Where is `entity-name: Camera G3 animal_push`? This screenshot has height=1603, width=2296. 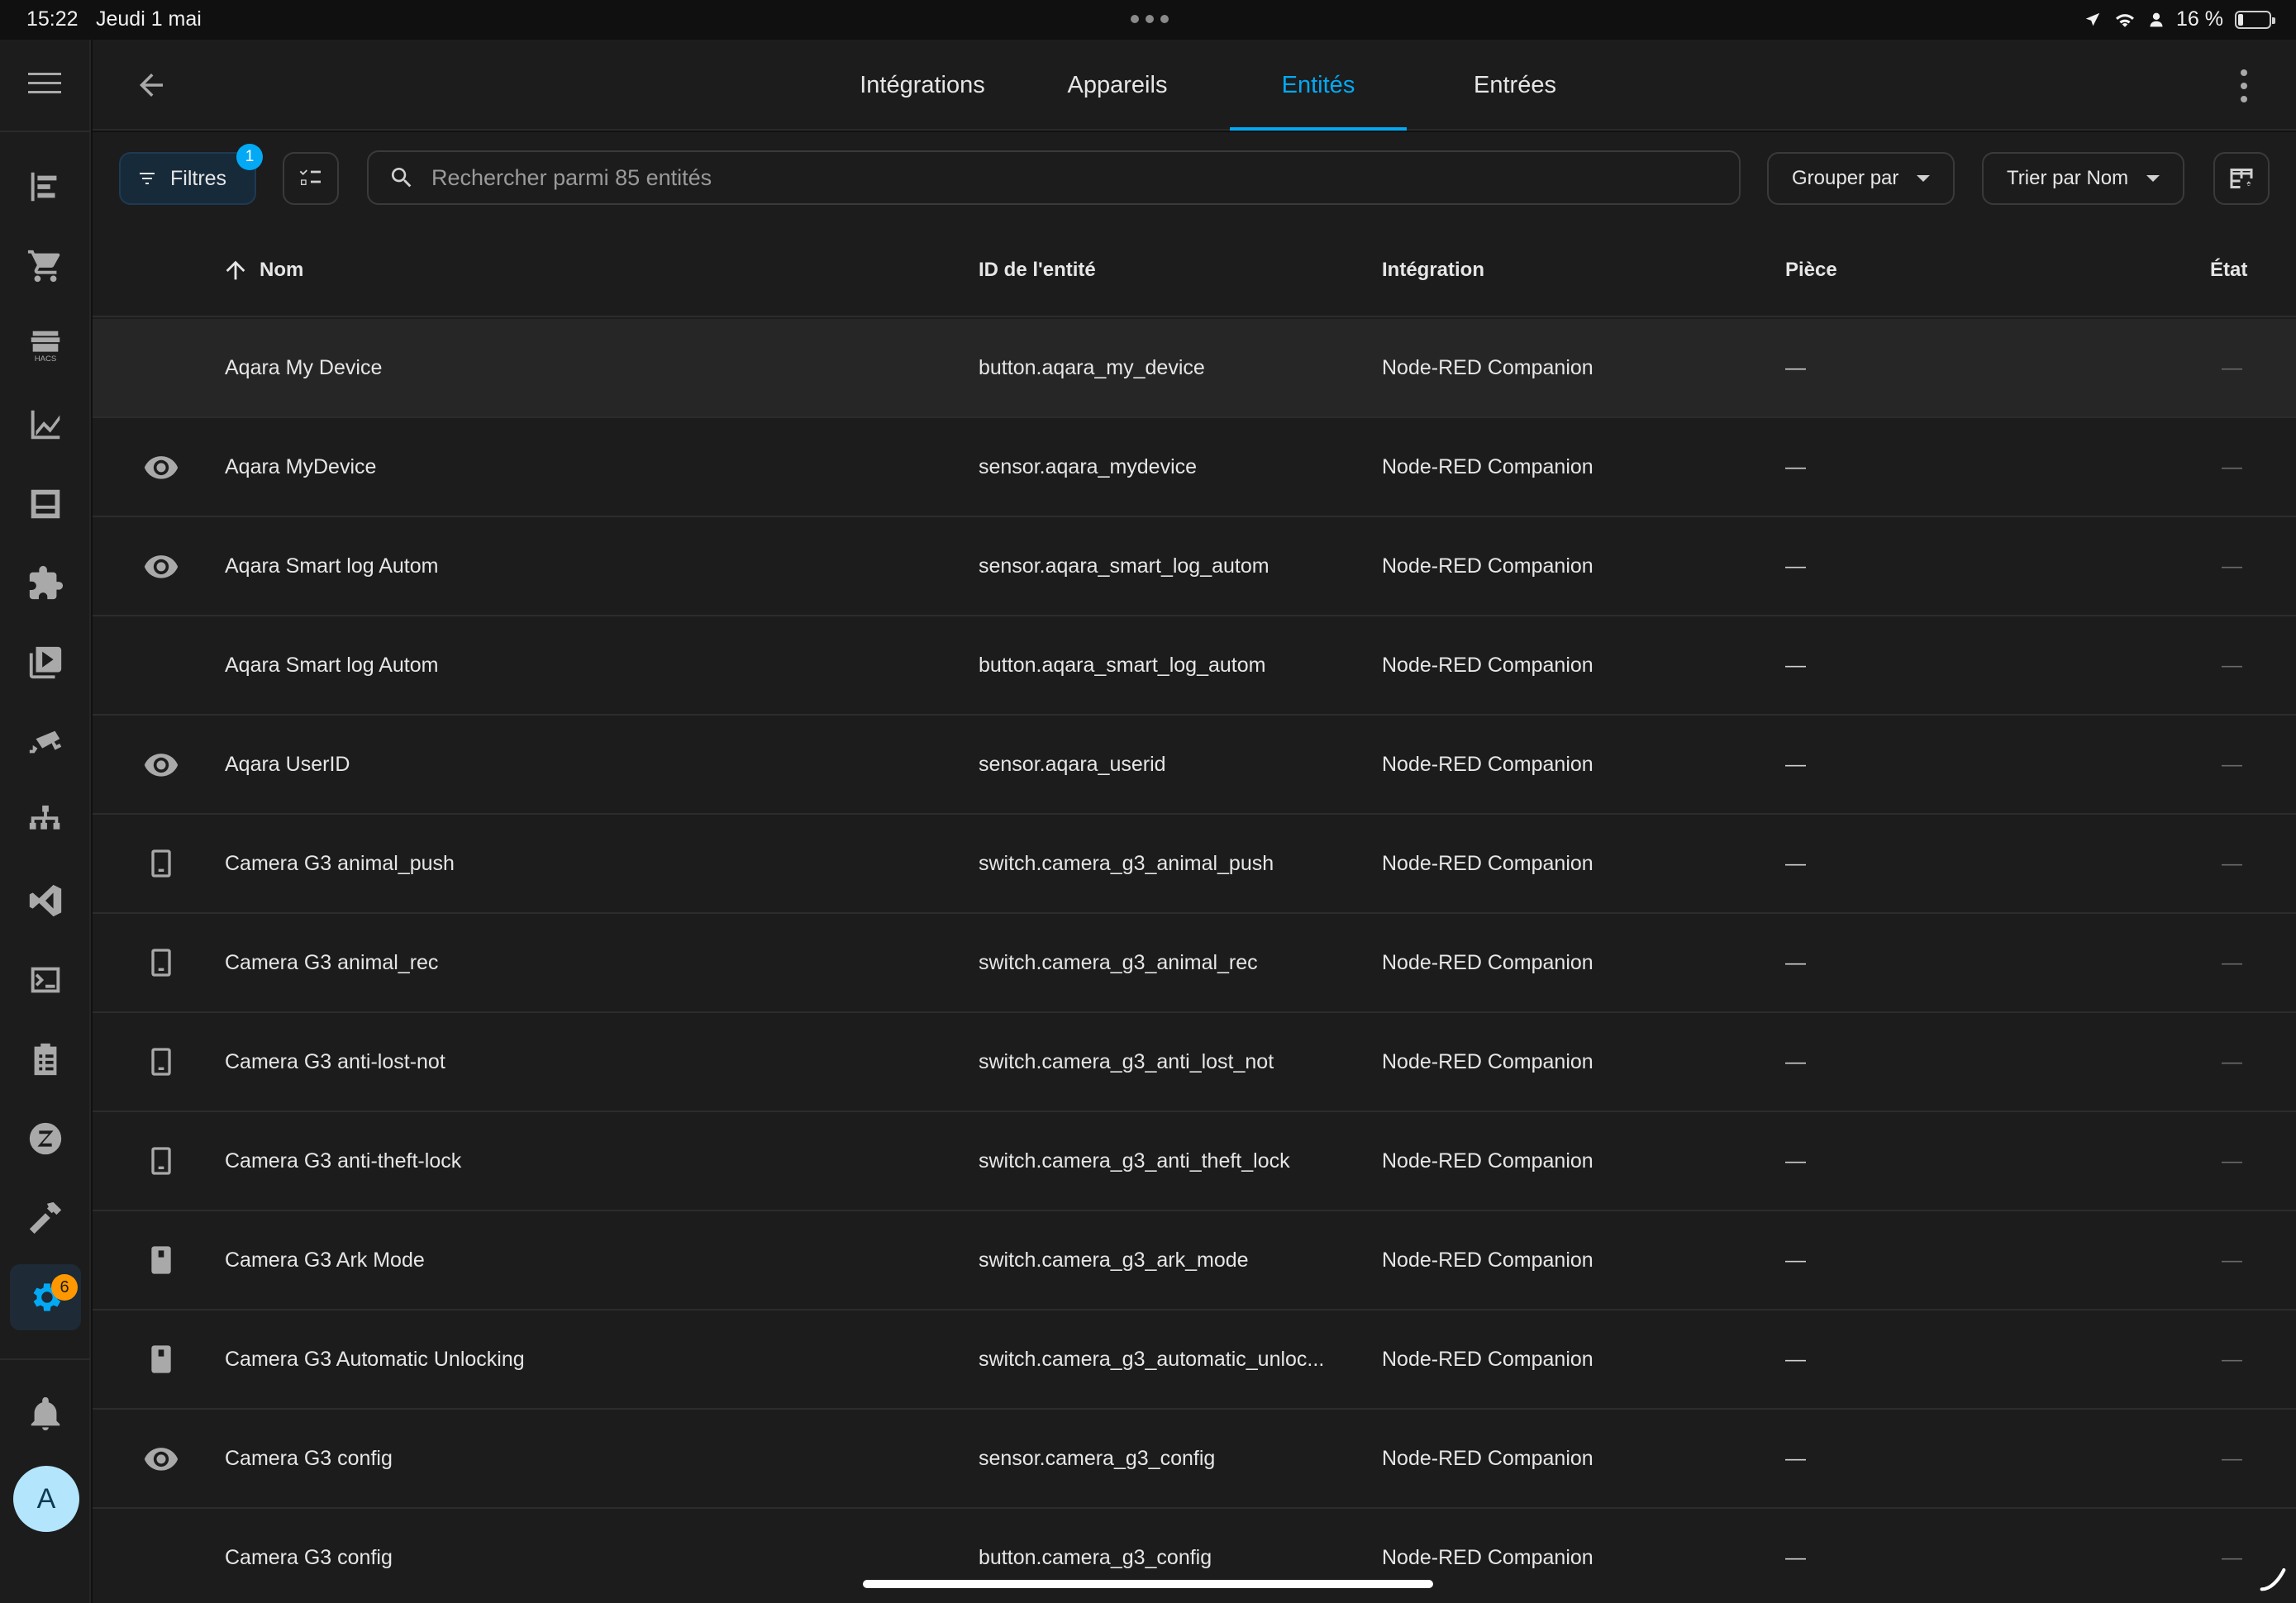
entity-name: Camera G3 animal_push is located at coordinates (340, 863).